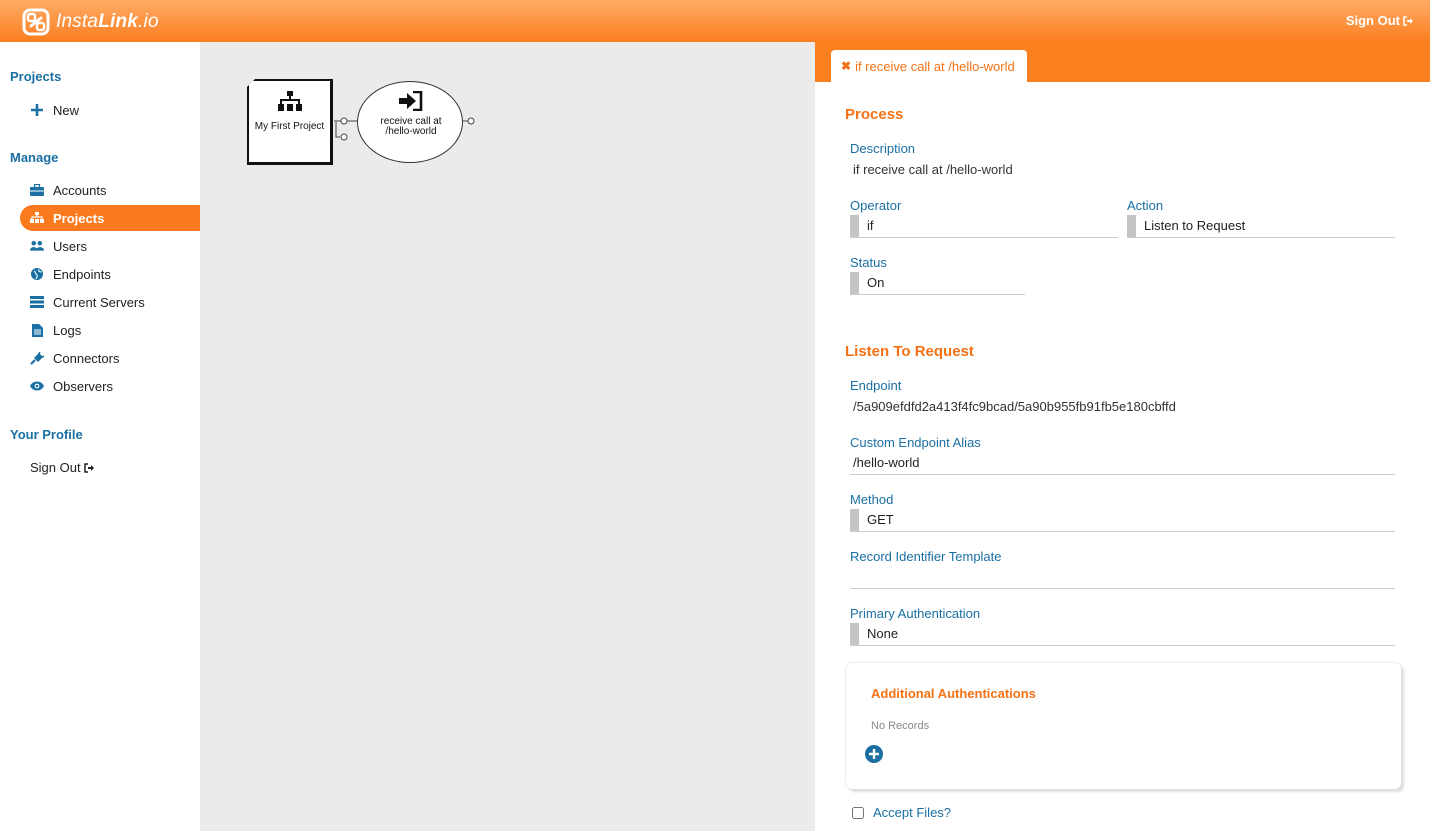  Describe the element at coordinates (915, 442) in the screenshot. I see `alias-label: Custom Endpoint Alias` at that location.